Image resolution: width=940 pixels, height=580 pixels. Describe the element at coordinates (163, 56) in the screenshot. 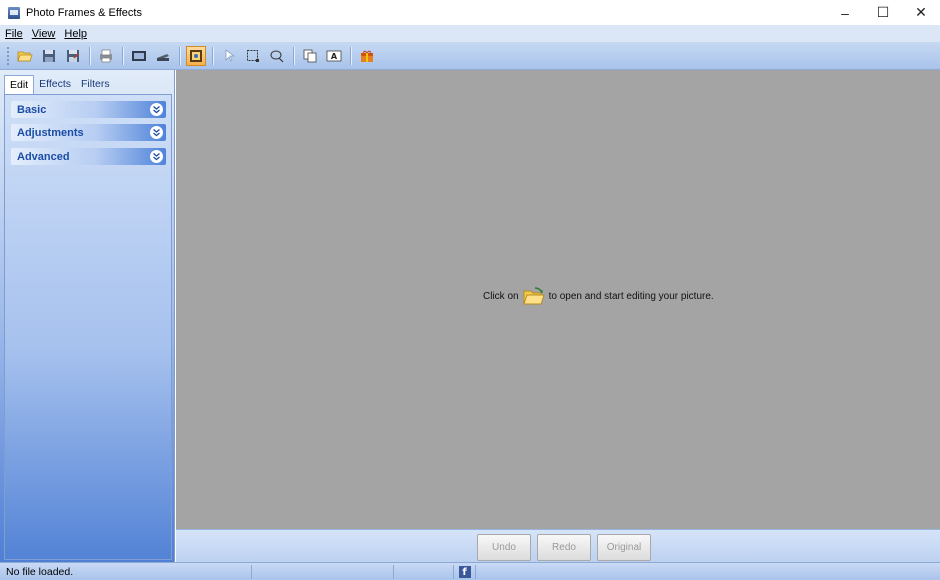

I see `scanner-icon` at that location.